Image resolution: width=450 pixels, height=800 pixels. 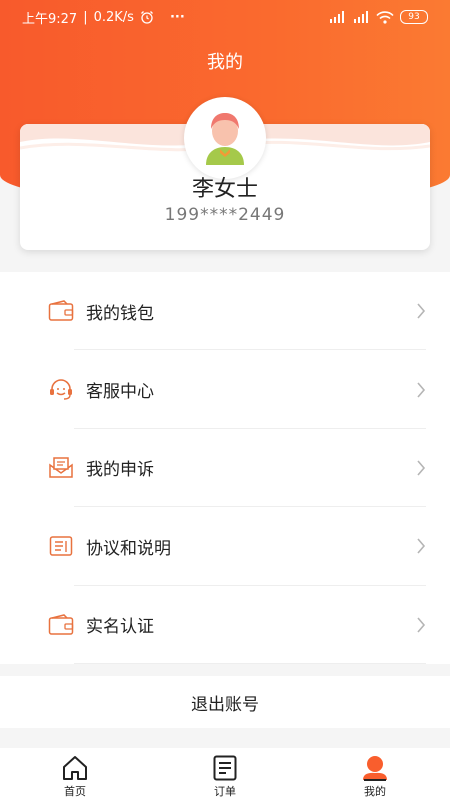 What do you see at coordinates (375, 791) in the screenshot?
I see `tab-label: 我的` at bounding box center [375, 791].